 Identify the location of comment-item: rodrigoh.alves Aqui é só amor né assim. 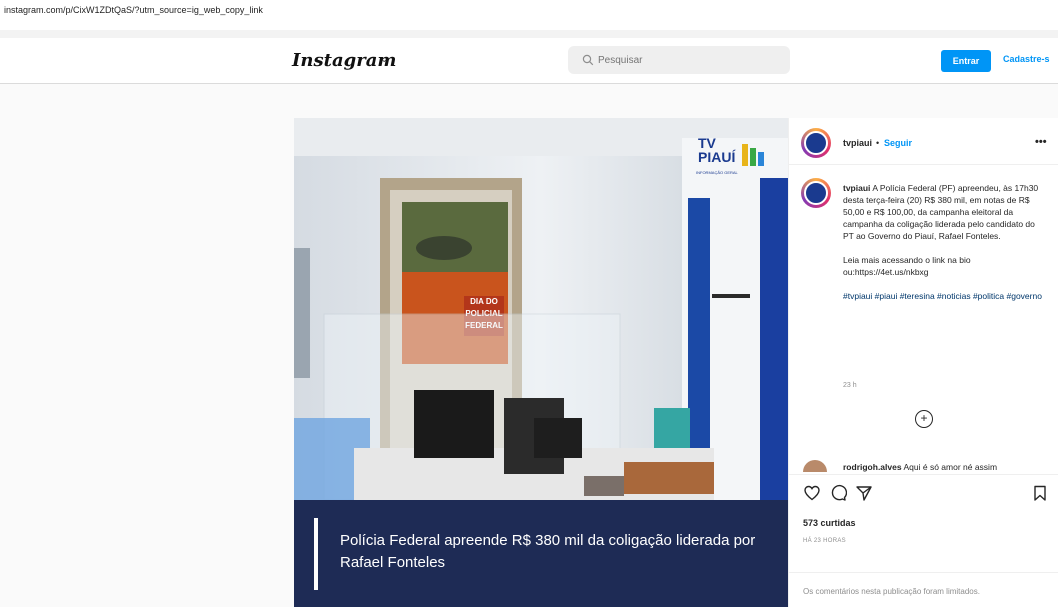
(930, 465).